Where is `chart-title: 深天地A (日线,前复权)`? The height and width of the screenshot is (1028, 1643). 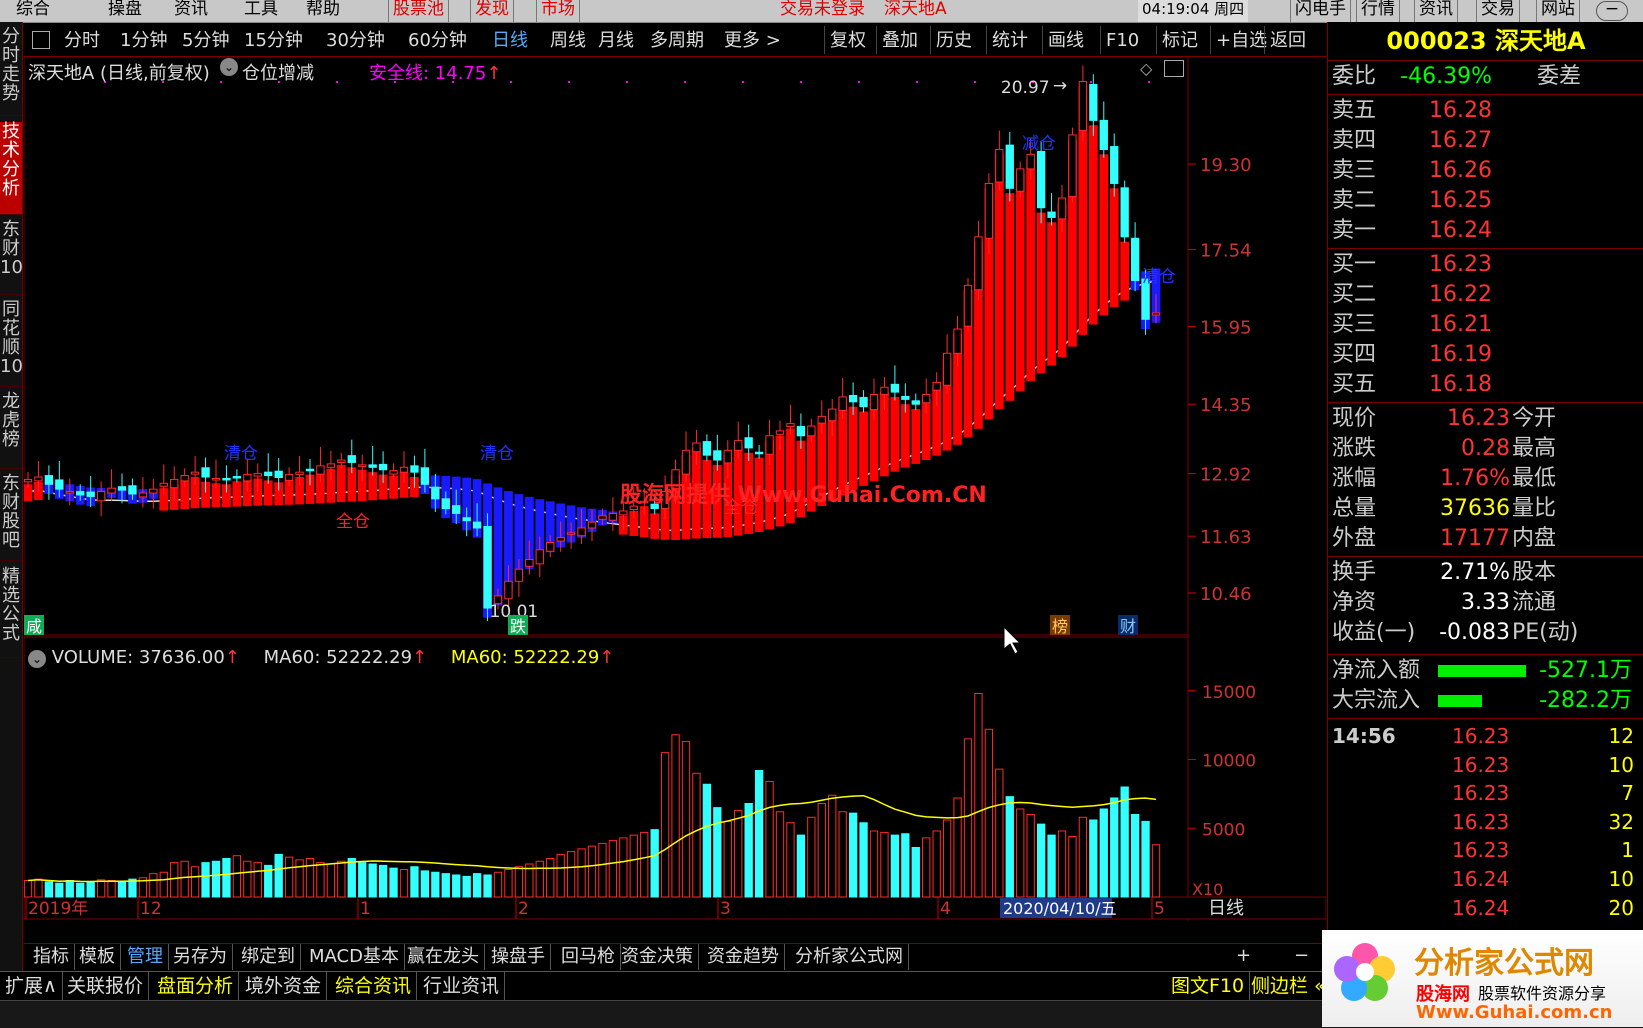 chart-title: 深天地A (日线,前复权) is located at coordinates (119, 73).